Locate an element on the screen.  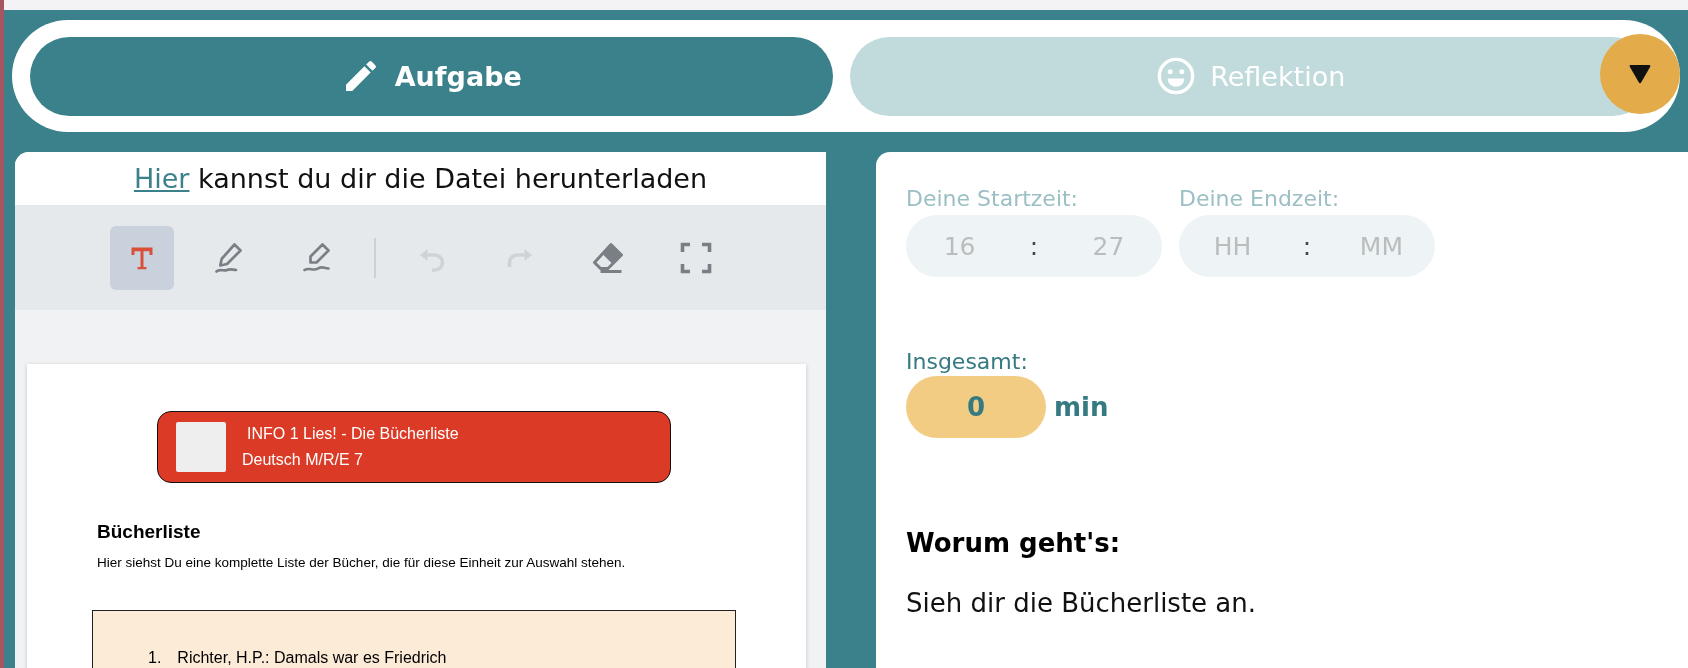
text-tool-button is located at coordinates (142, 257).